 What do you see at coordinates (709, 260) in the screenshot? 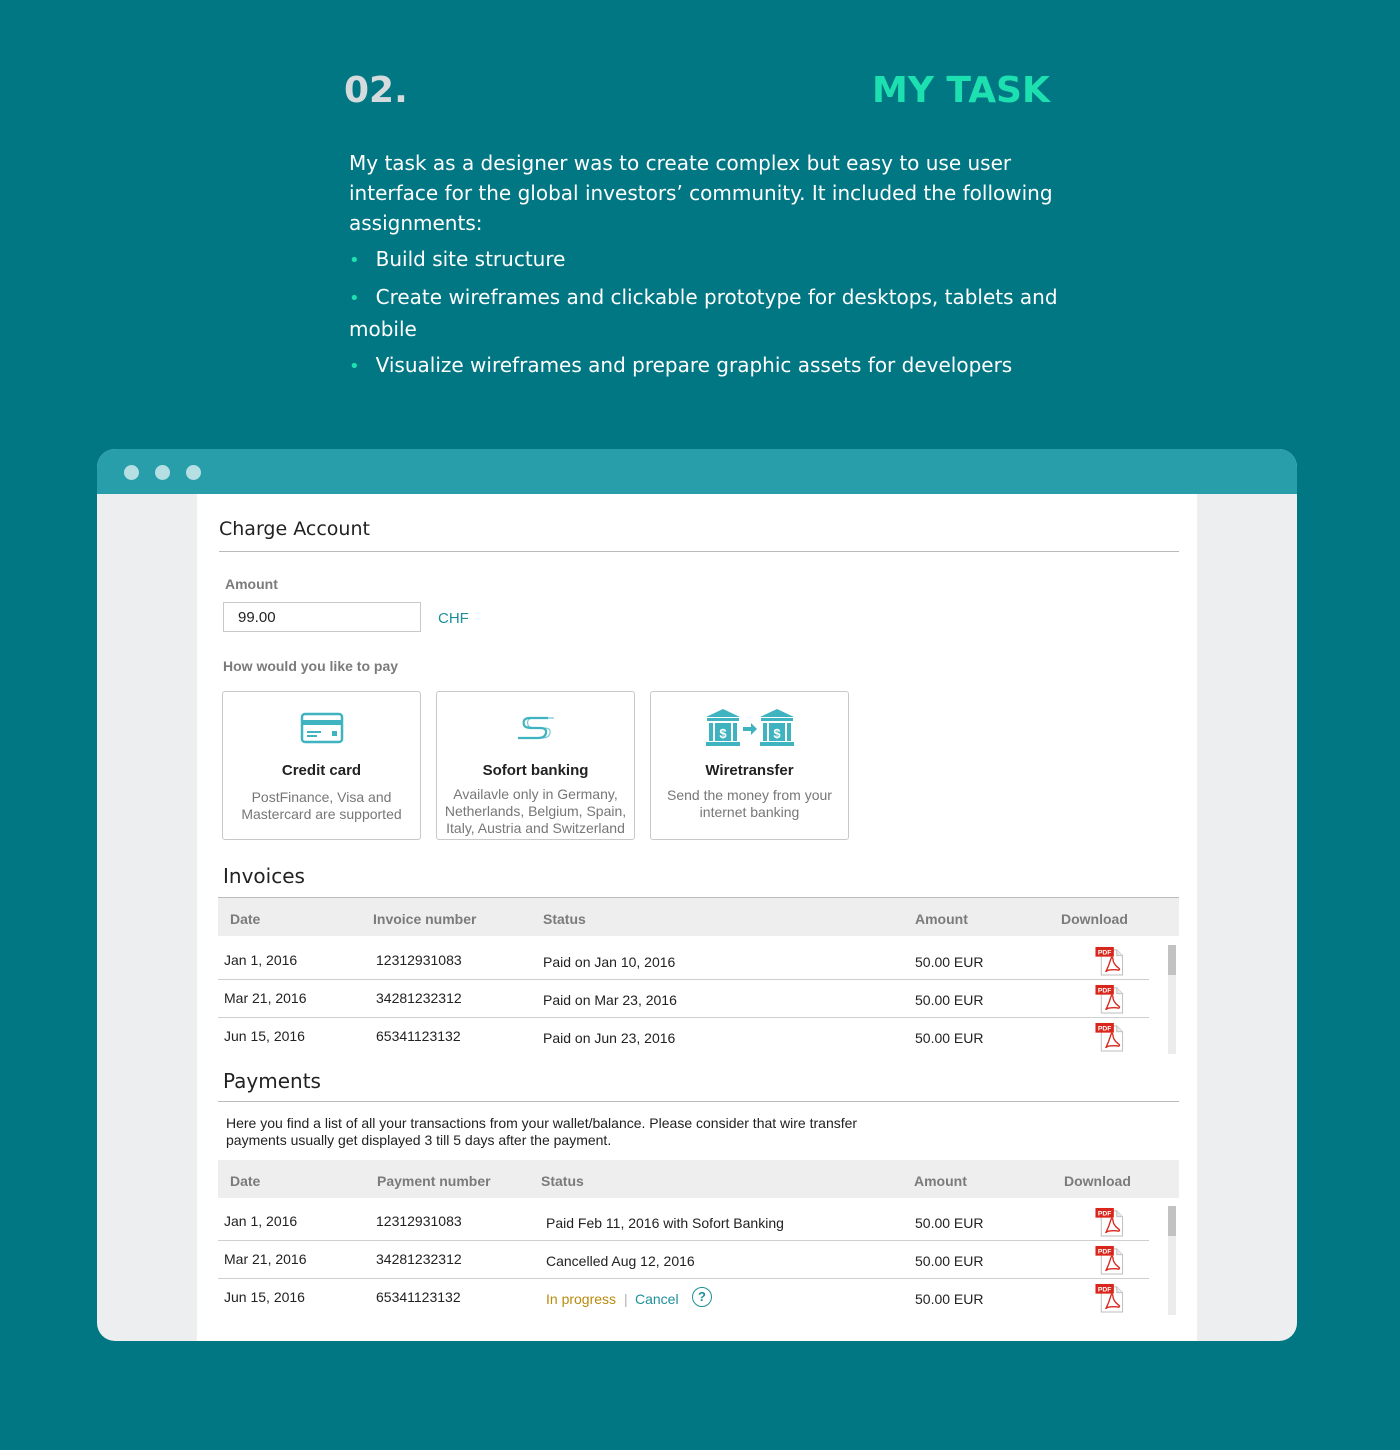
I see `assignment-item: • Build site structure` at bounding box center [709, 260].